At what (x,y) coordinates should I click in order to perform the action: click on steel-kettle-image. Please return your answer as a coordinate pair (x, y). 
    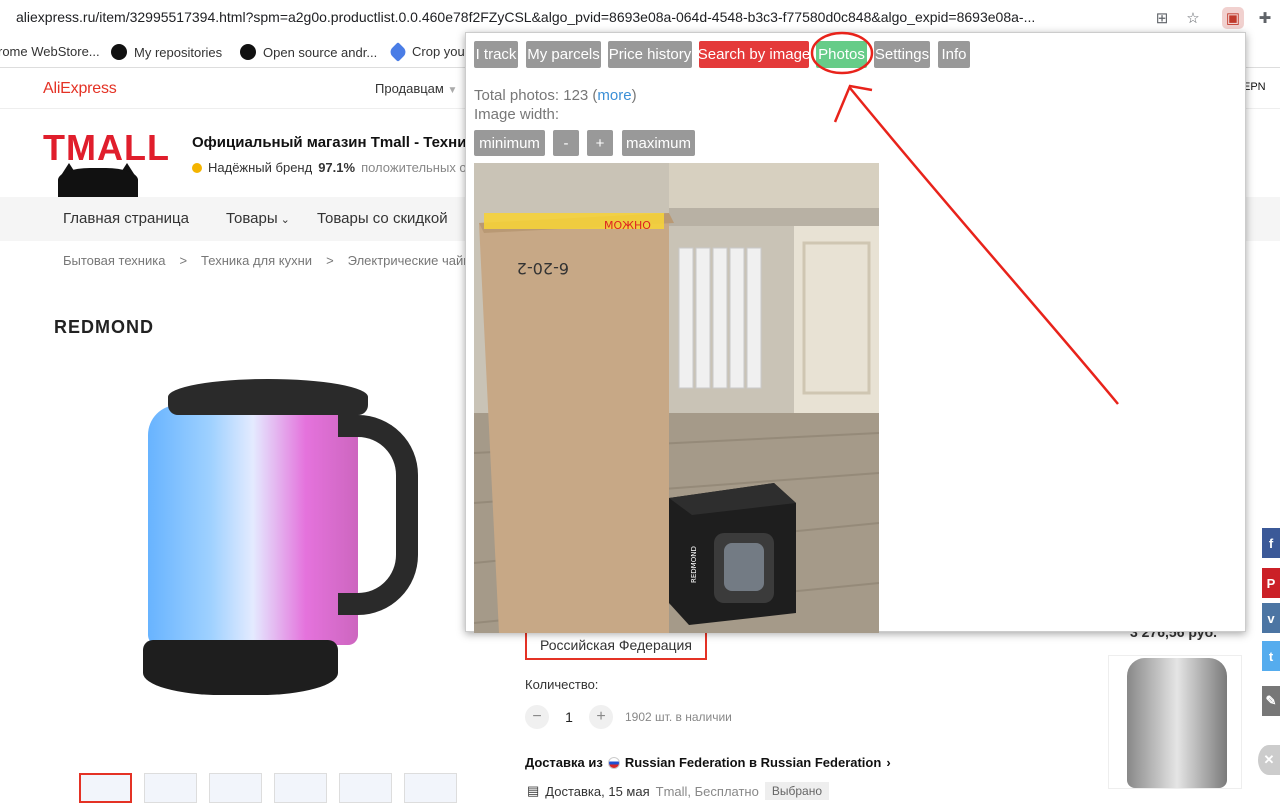
    Looking at the image, I should click on (1177, 723).